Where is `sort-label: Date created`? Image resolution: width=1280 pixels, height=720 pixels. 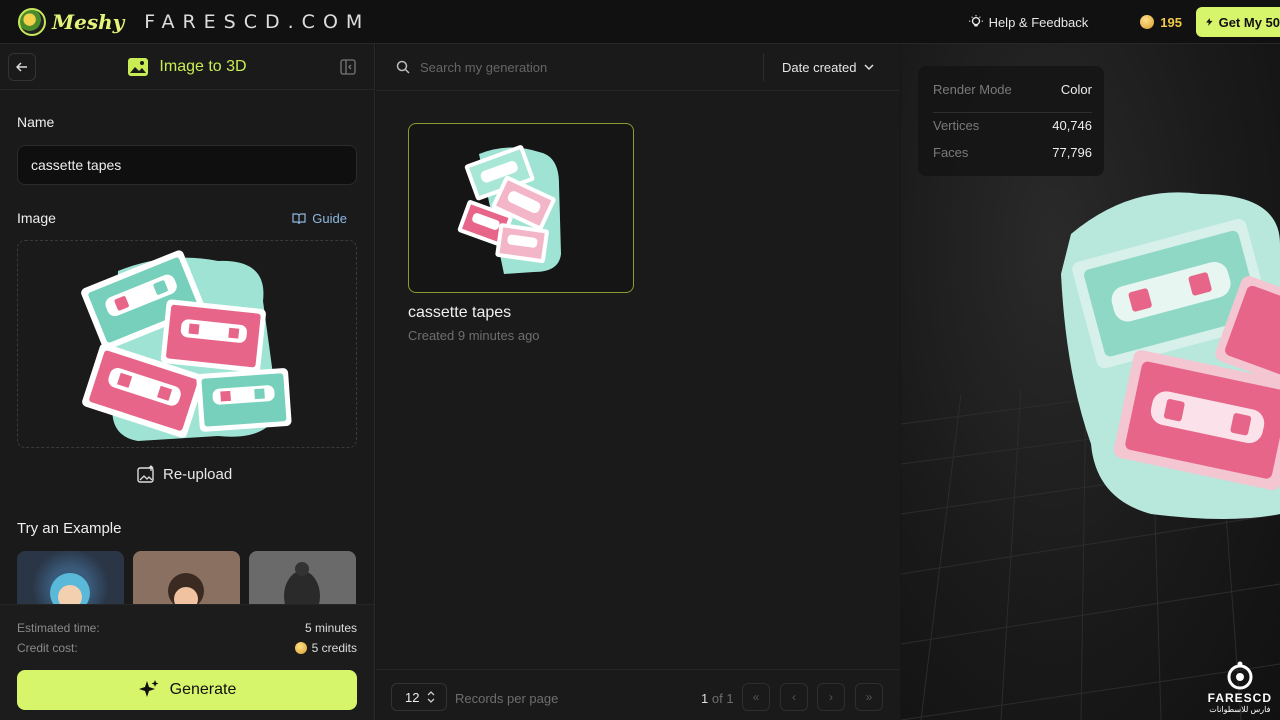
sort-label: Date created is located at coordinates (819, 67).